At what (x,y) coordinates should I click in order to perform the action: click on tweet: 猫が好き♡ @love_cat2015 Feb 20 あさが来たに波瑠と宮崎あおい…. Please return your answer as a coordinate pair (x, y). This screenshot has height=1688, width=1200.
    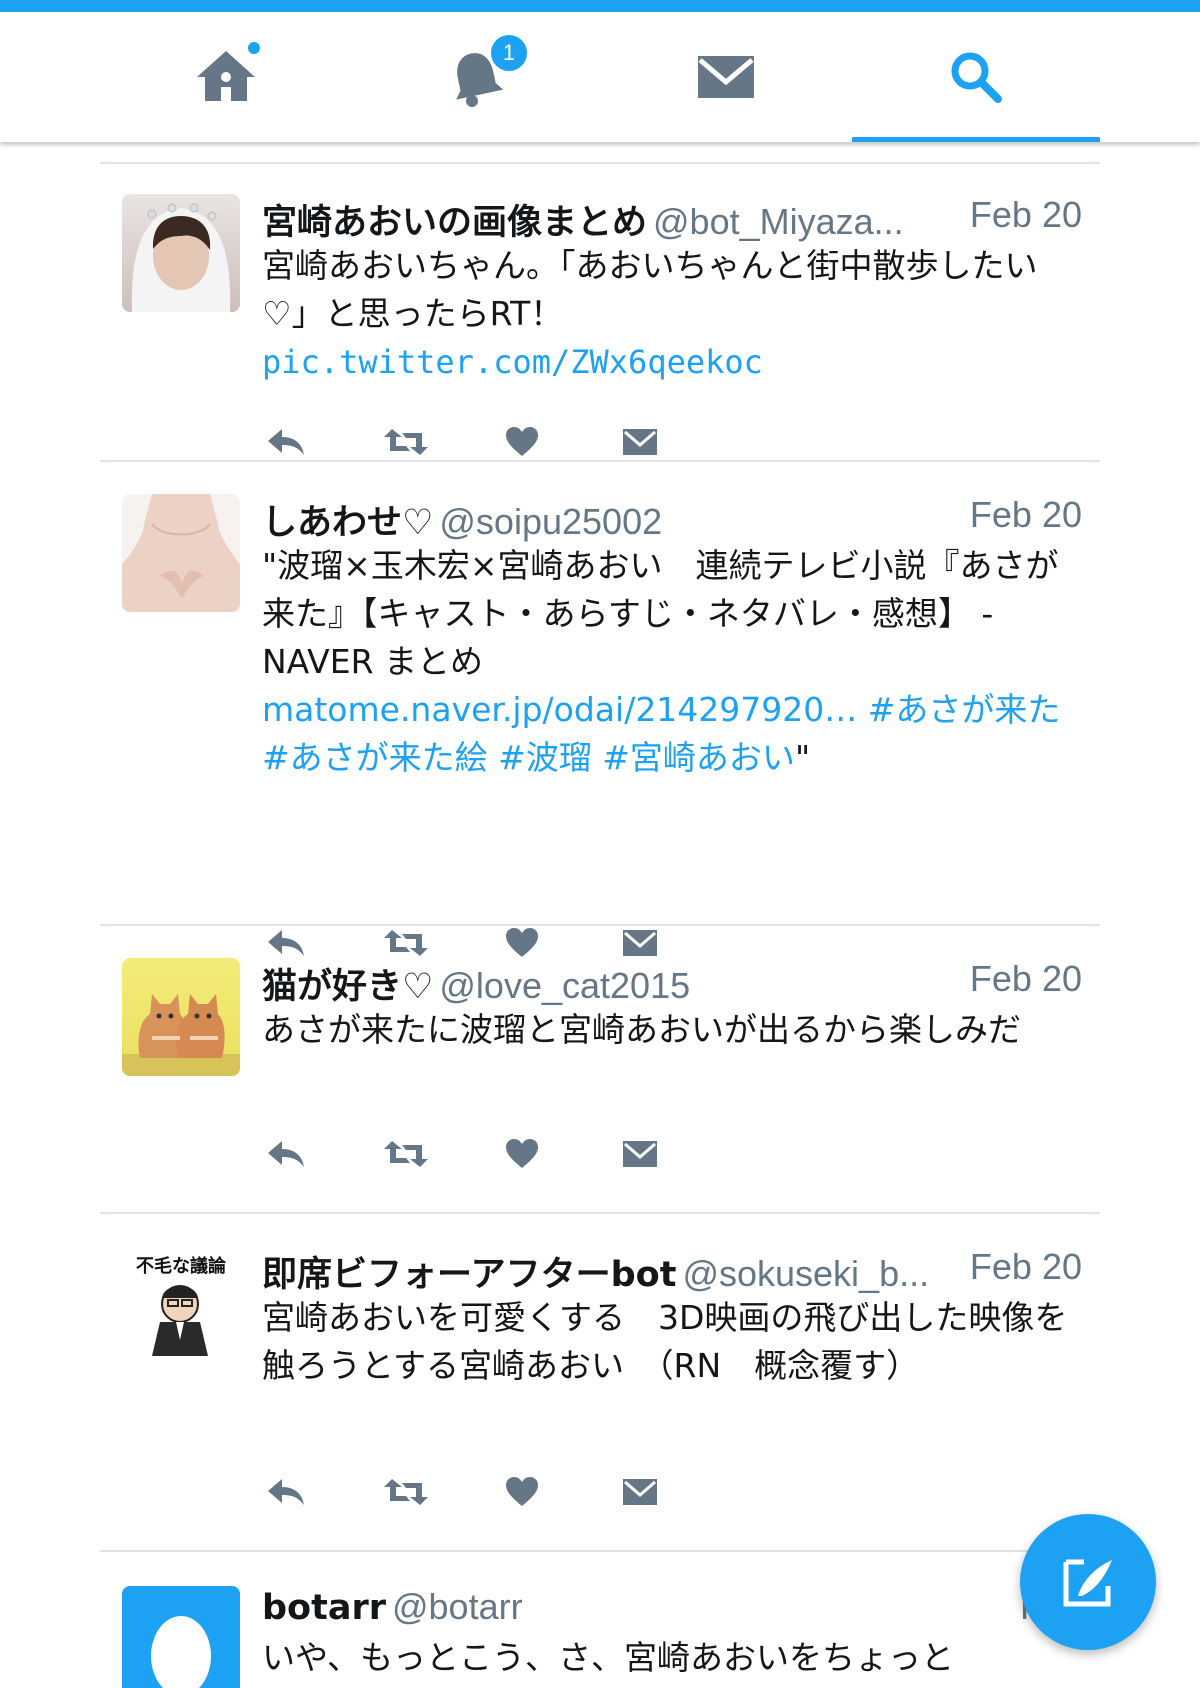
    Looking at the image, I should click on (600, 1098).